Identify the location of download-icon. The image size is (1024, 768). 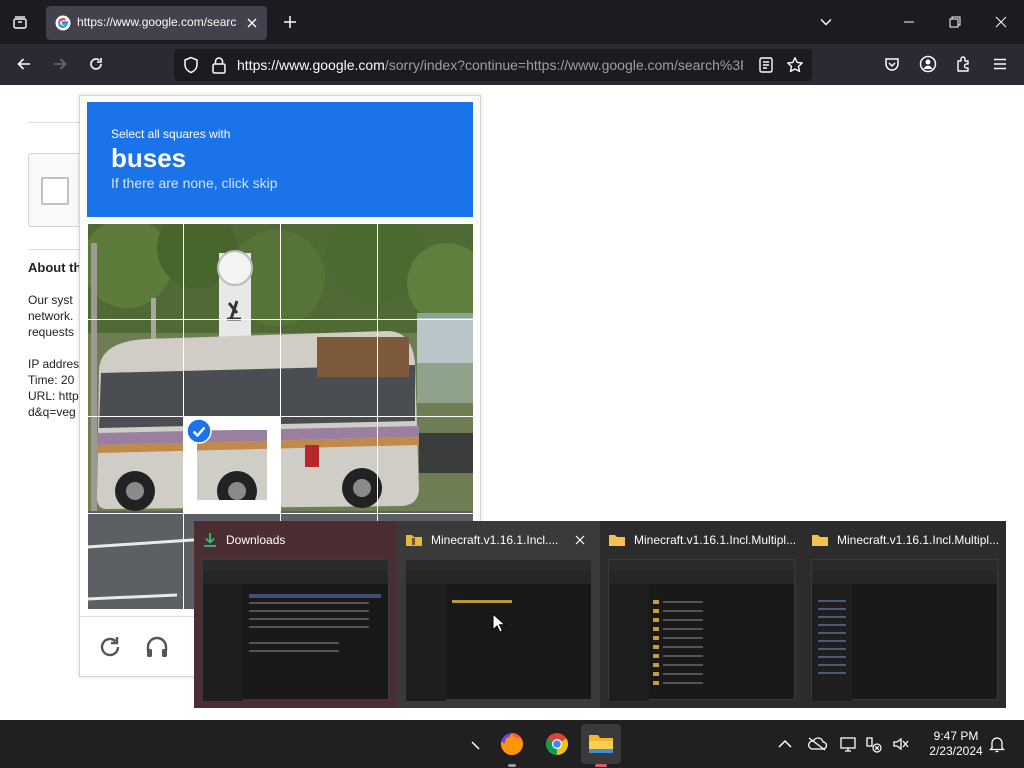
(210, 540).